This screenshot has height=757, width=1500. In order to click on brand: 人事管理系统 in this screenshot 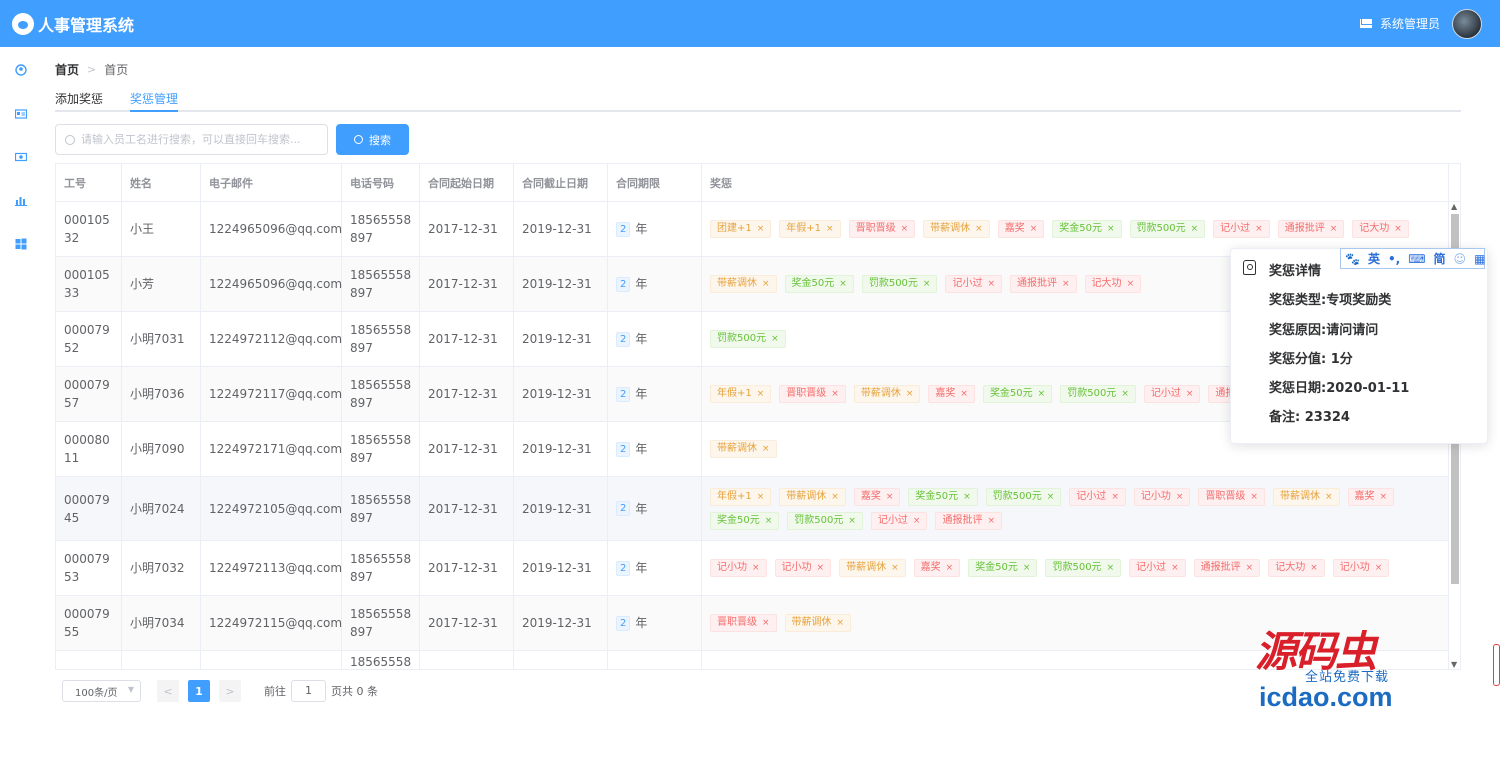, I will do `click(73, 24)`.